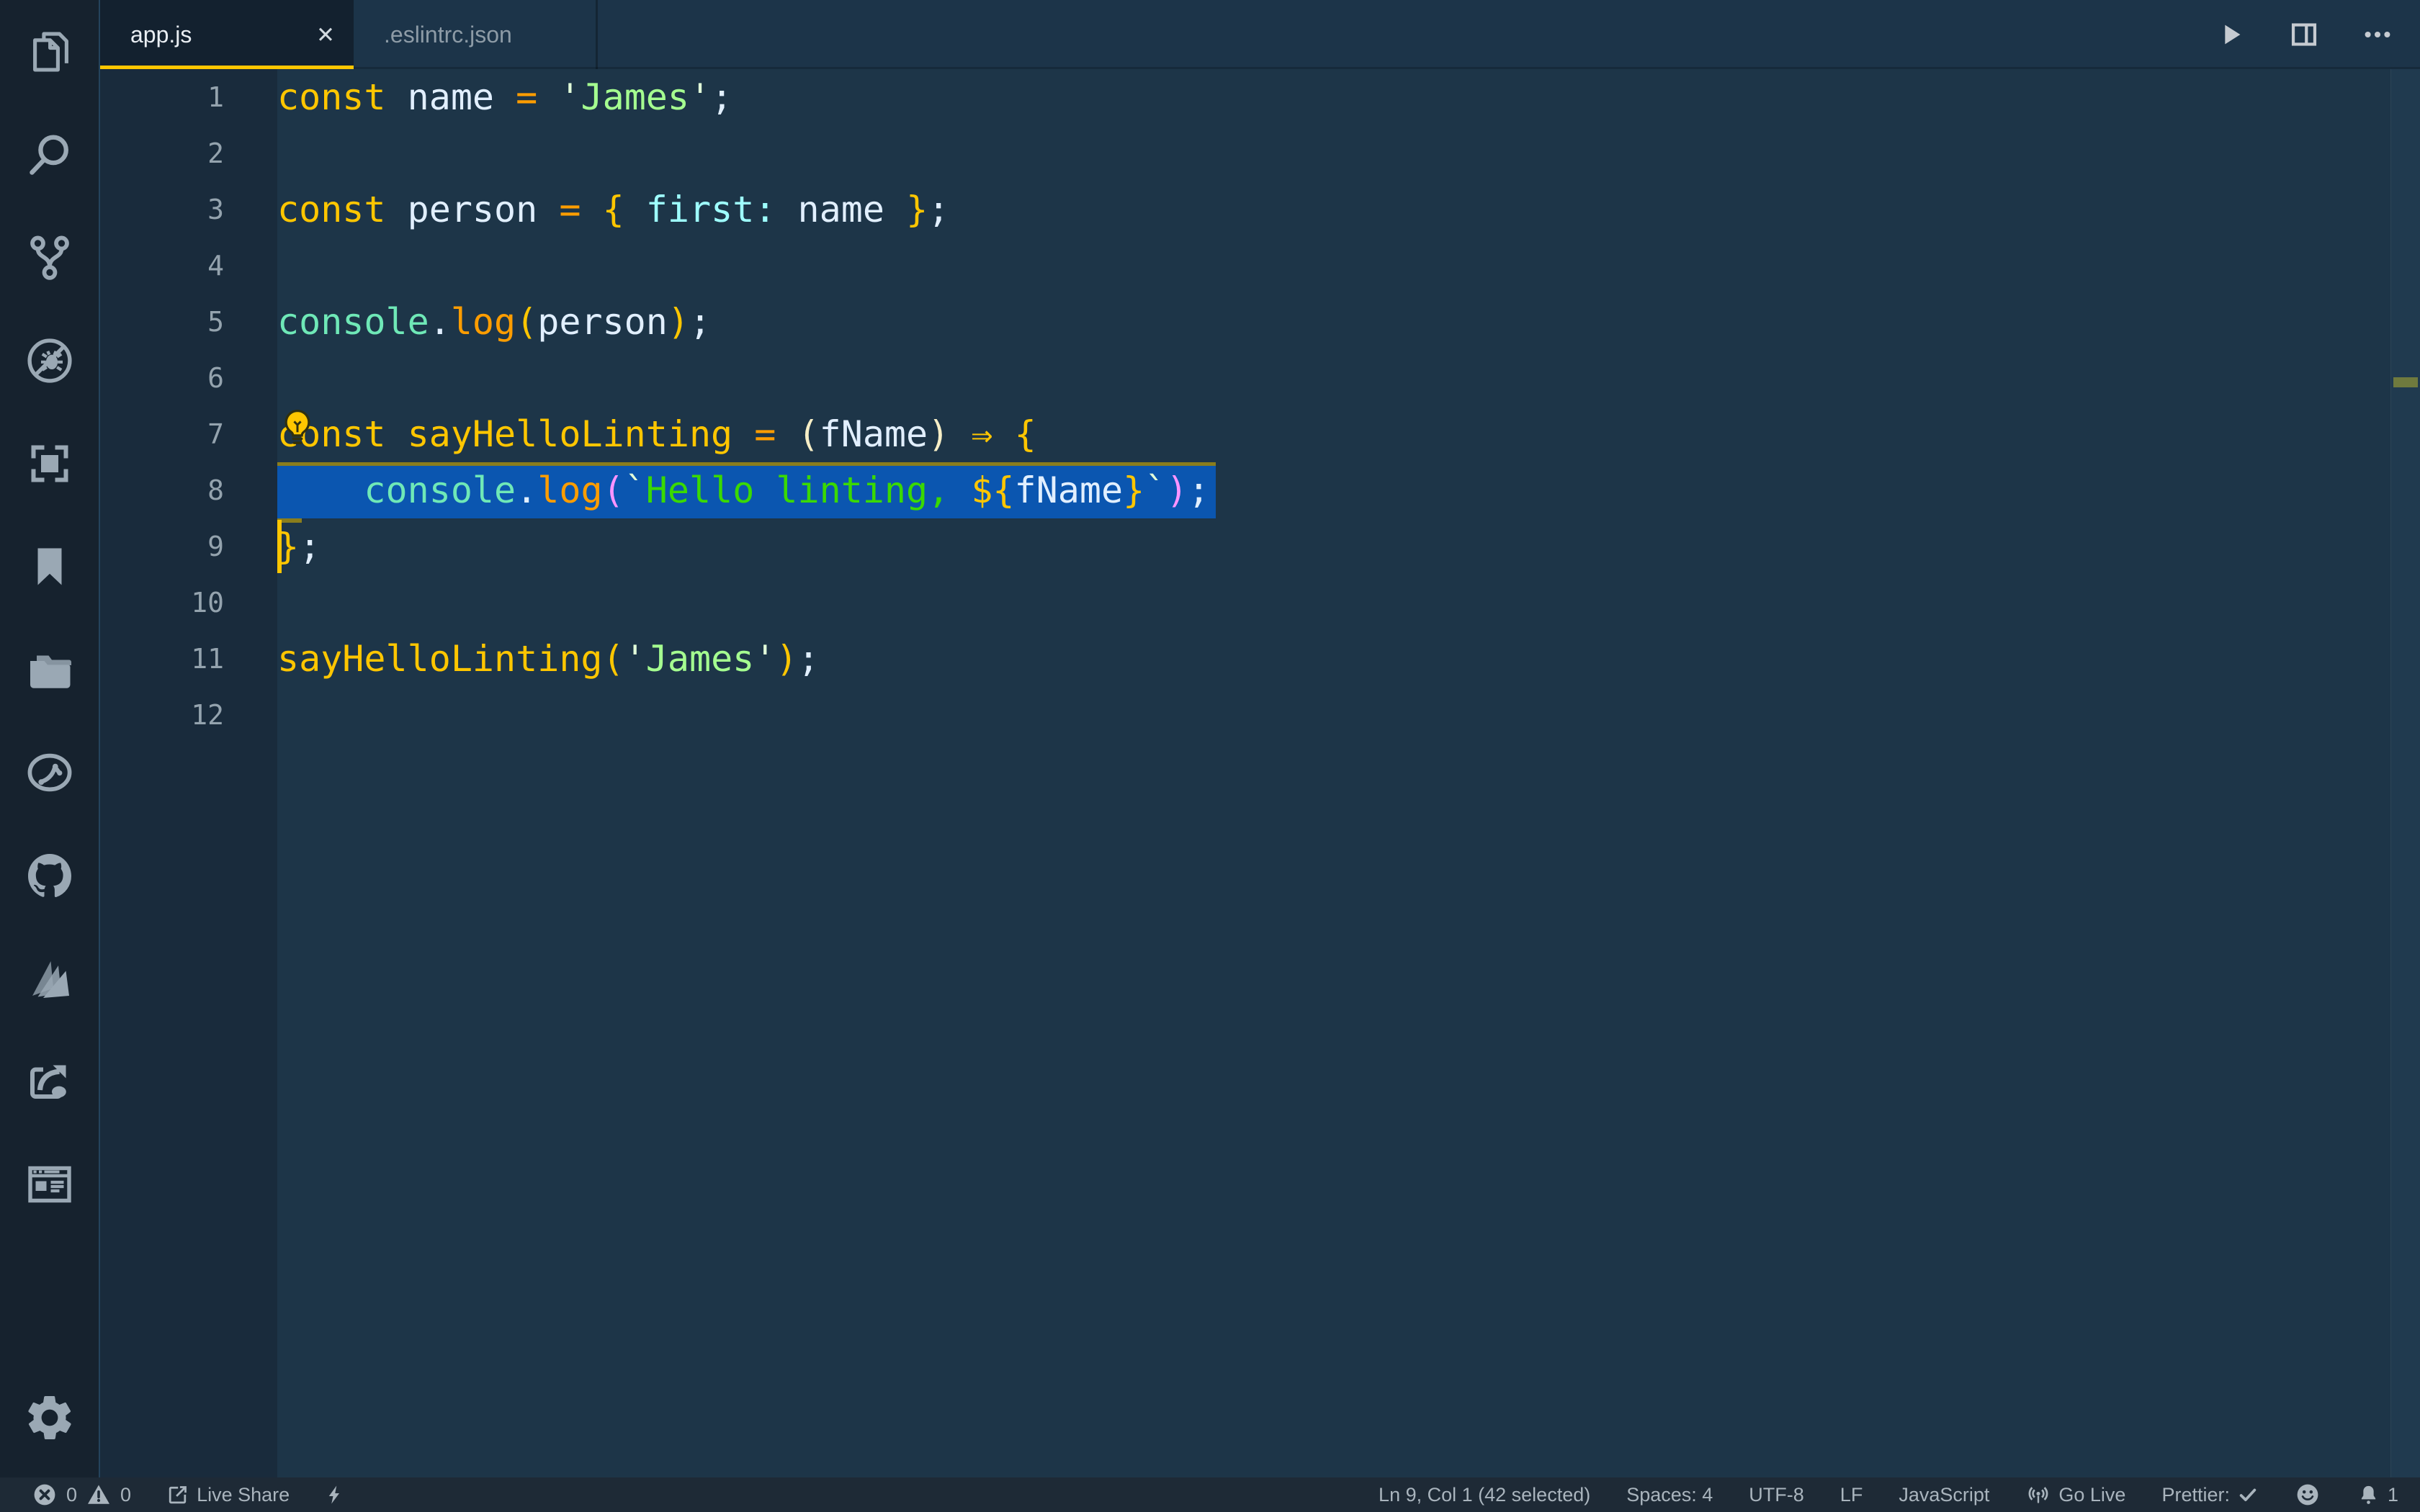 This screenshot has width=2420, height=1512. I want to click on activity-bar, so click(50, 738).